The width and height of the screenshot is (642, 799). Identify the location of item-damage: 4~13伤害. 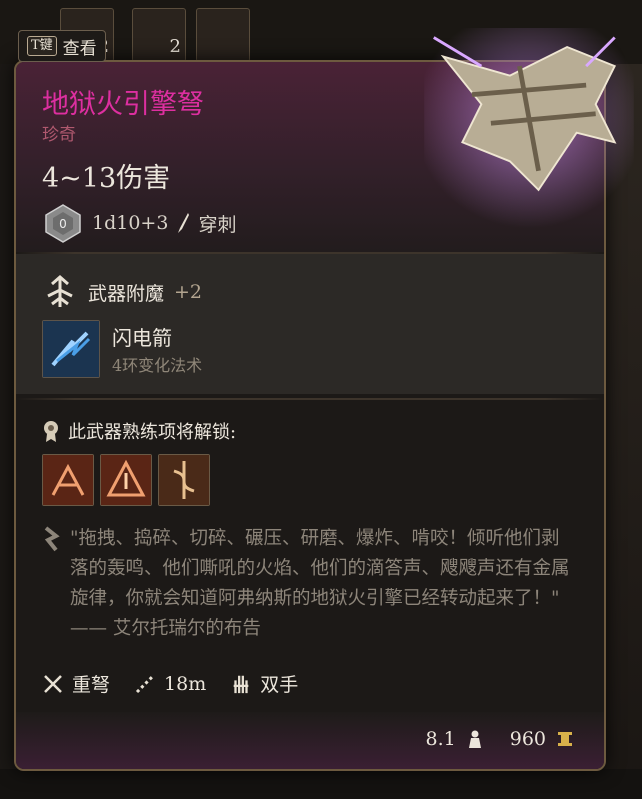
(106, 178).